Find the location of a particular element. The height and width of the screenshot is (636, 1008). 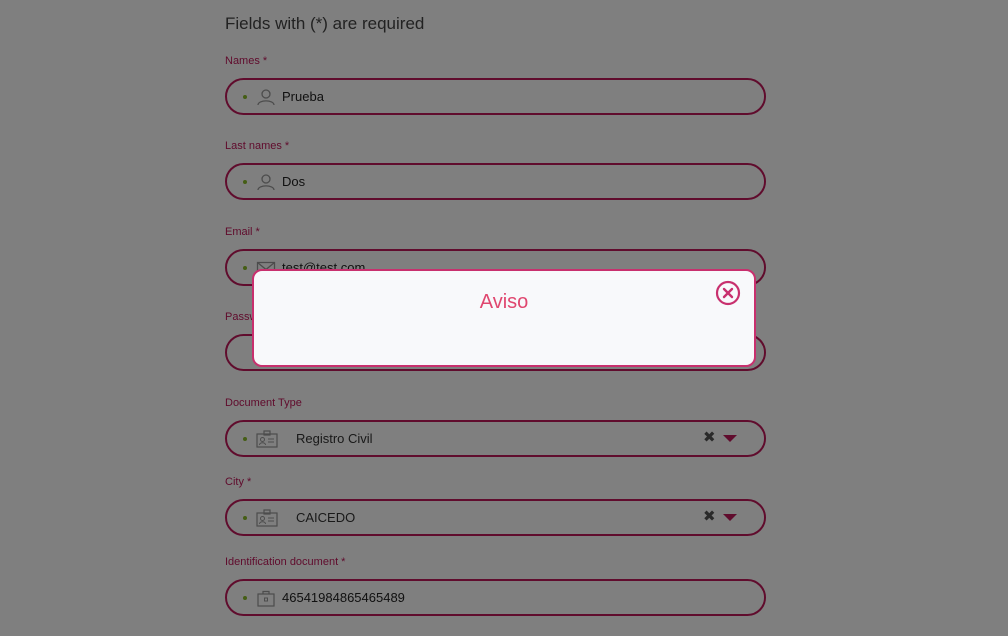

notice-dialog: Aviso is located at coordinates (504, 318).